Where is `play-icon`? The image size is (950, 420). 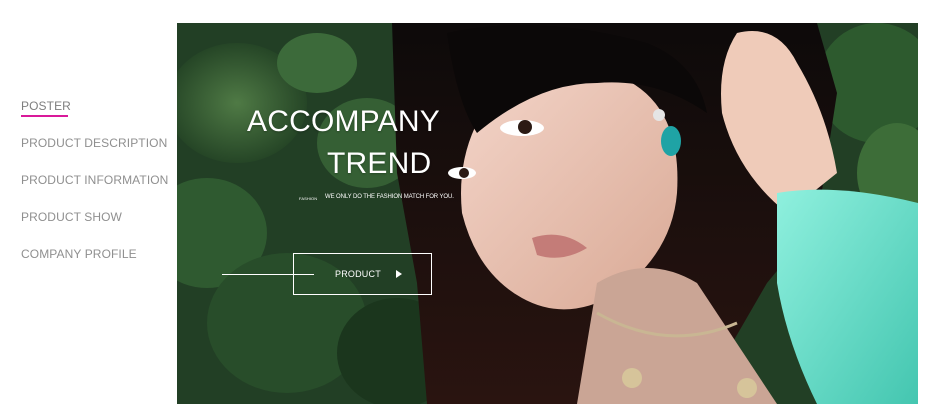 play-icon is located at coordinates (399, 274).